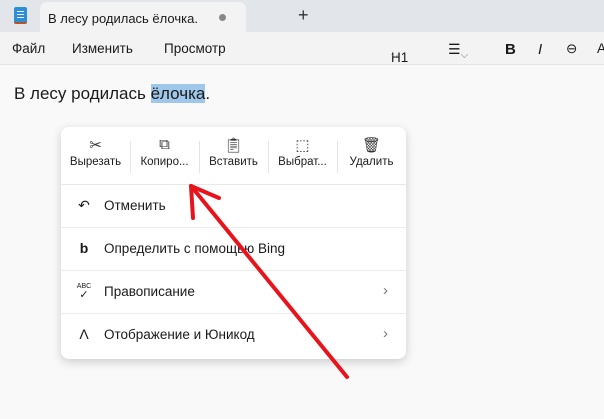  I want to click on arrow-head-left, so click(192, 202).